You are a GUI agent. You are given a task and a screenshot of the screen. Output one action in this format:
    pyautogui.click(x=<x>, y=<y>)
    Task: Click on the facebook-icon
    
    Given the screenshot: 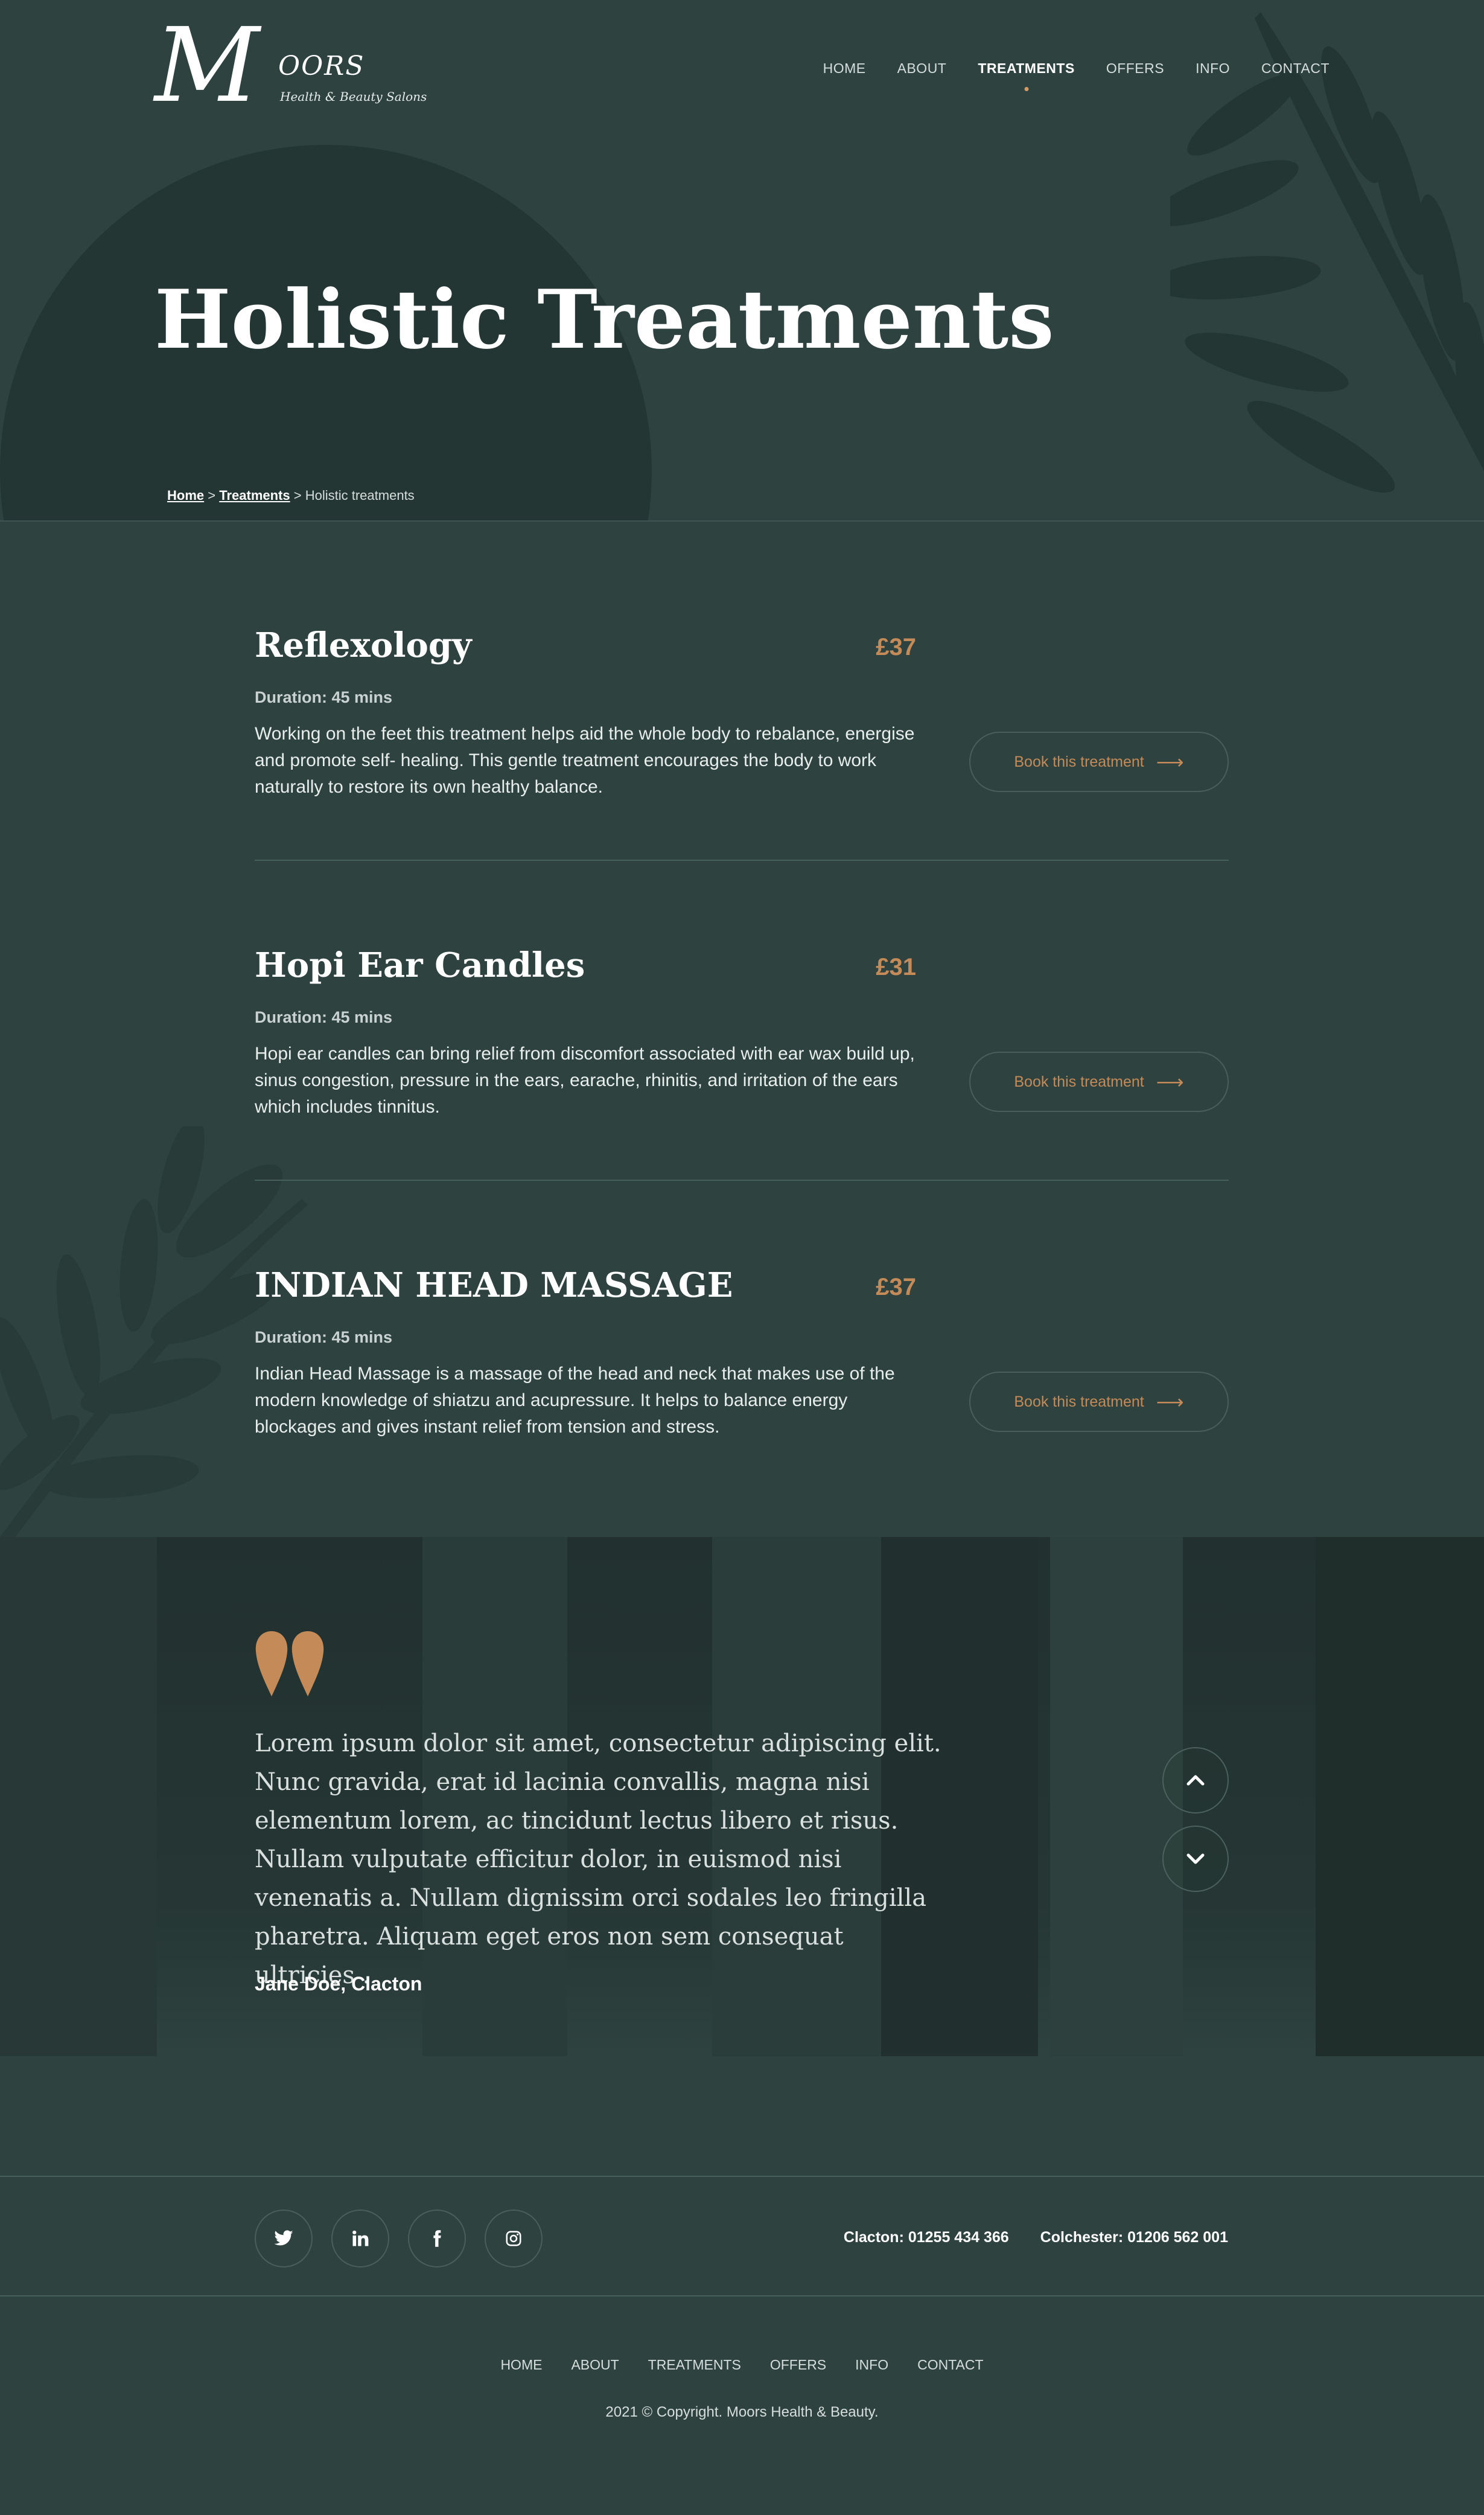 What is the action you would take?
    pyautogui.click(x=437, y=2238)
    